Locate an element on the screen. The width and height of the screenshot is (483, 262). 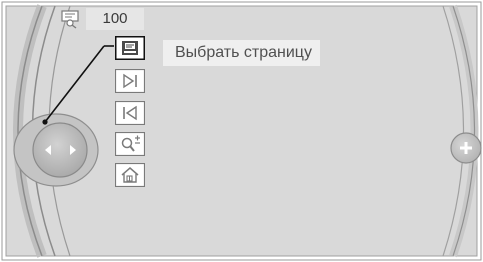
home-button is located at coordinates (130, 175).